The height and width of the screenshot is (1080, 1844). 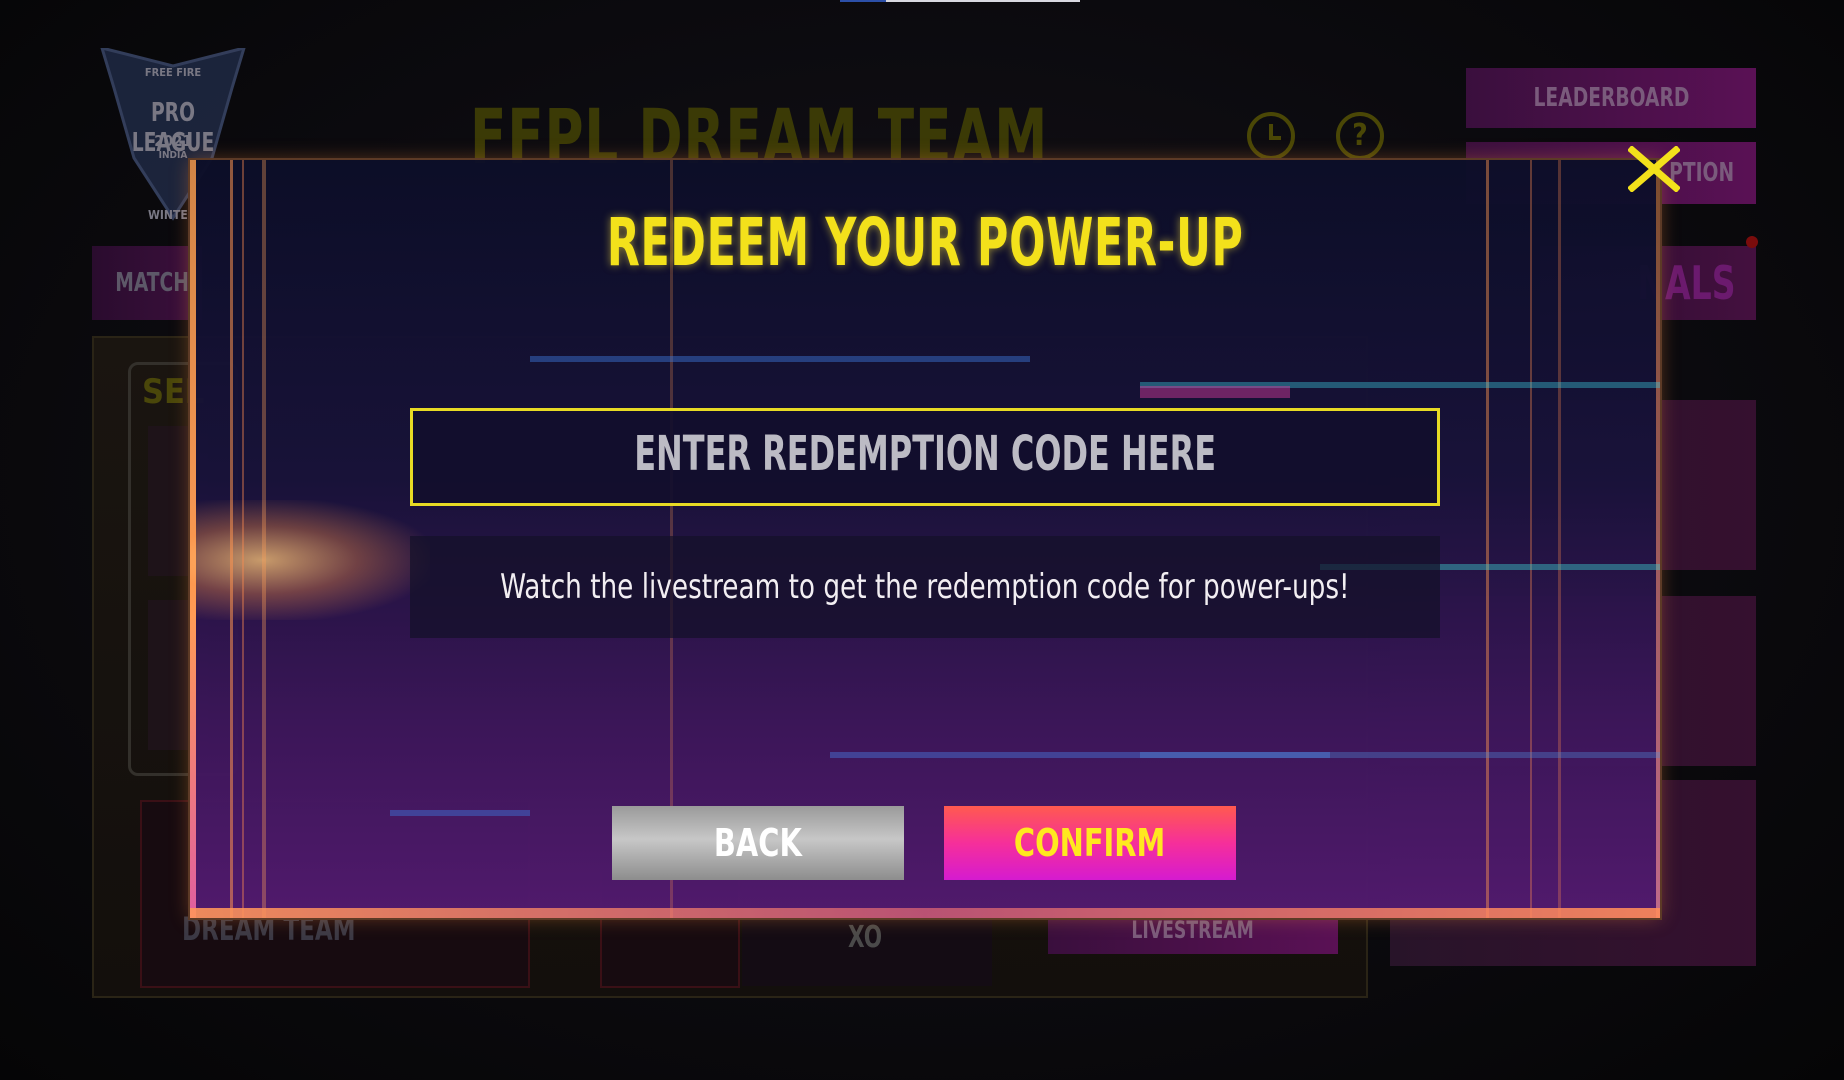 I want to click on dialog-title: REDEEM YOUR POWER-UP, so click(x=925, y=242).